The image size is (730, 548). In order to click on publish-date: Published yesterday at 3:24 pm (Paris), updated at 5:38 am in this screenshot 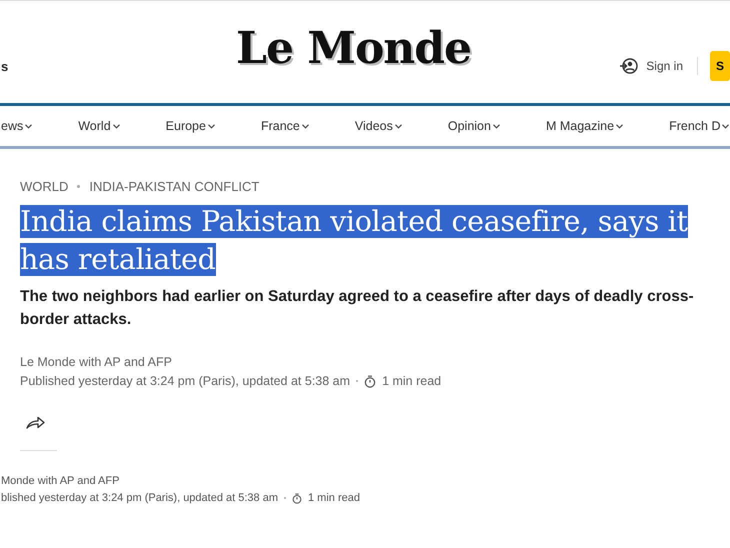, I will do `click(185, 381)`.